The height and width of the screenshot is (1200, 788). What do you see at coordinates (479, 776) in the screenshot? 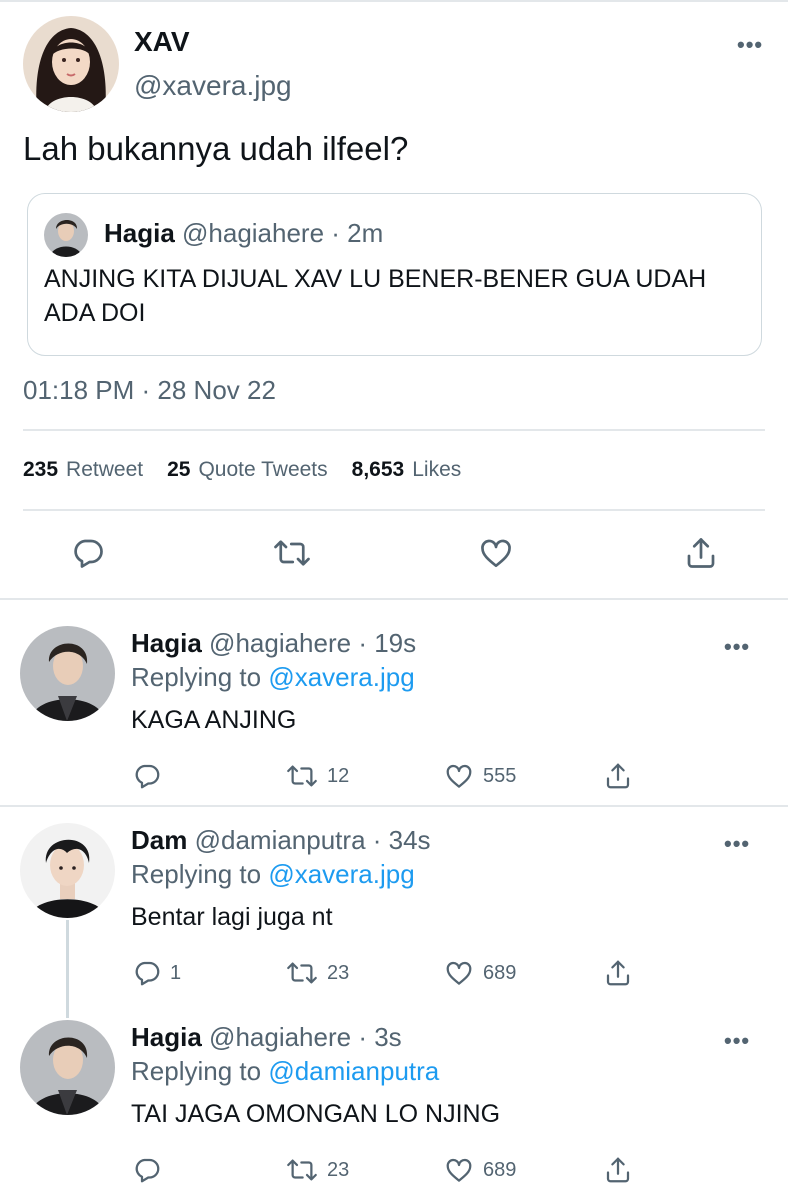
I see `like-button: 555` at bounding box center [479, 776].